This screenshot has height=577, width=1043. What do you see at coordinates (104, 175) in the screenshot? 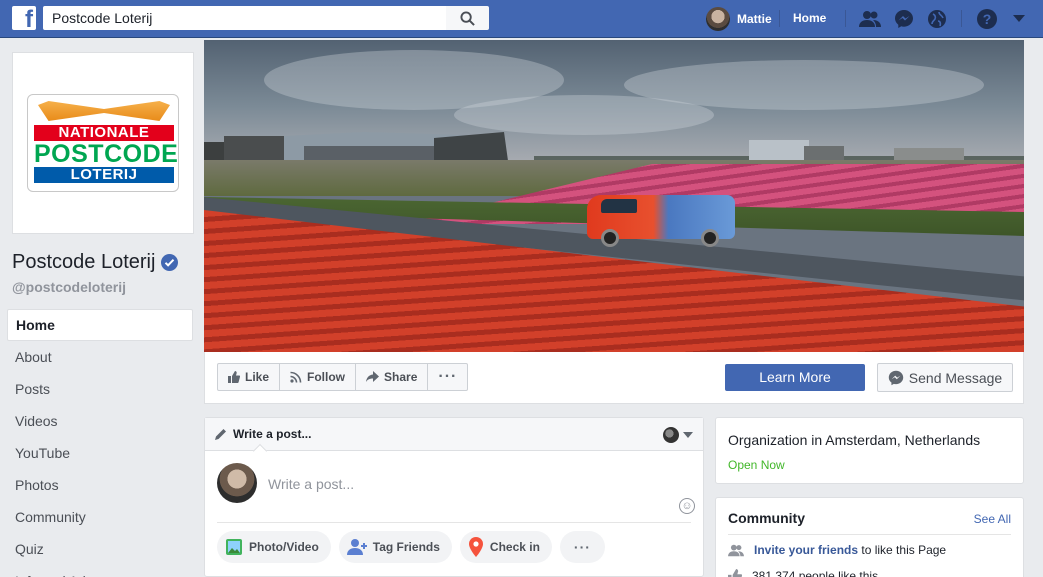
I see `logo-text-loterij: LOTERIJ` at bounding box center [104, 175].